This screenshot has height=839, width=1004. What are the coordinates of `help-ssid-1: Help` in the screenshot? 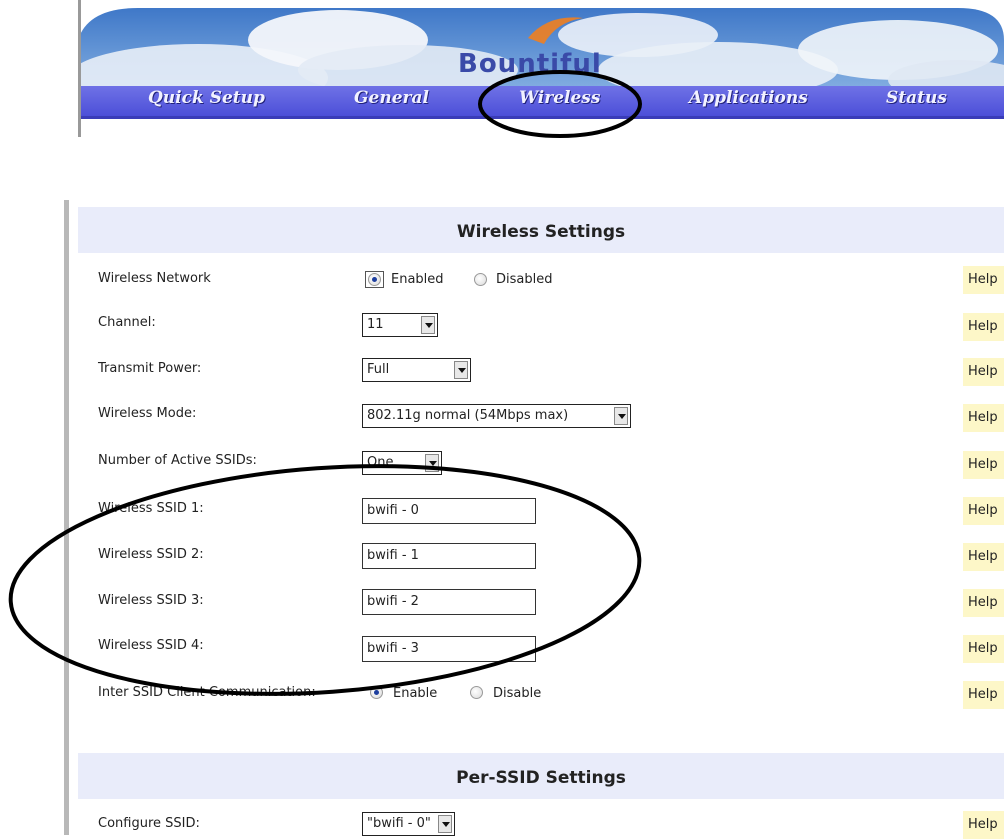 It's located at (983, 511).